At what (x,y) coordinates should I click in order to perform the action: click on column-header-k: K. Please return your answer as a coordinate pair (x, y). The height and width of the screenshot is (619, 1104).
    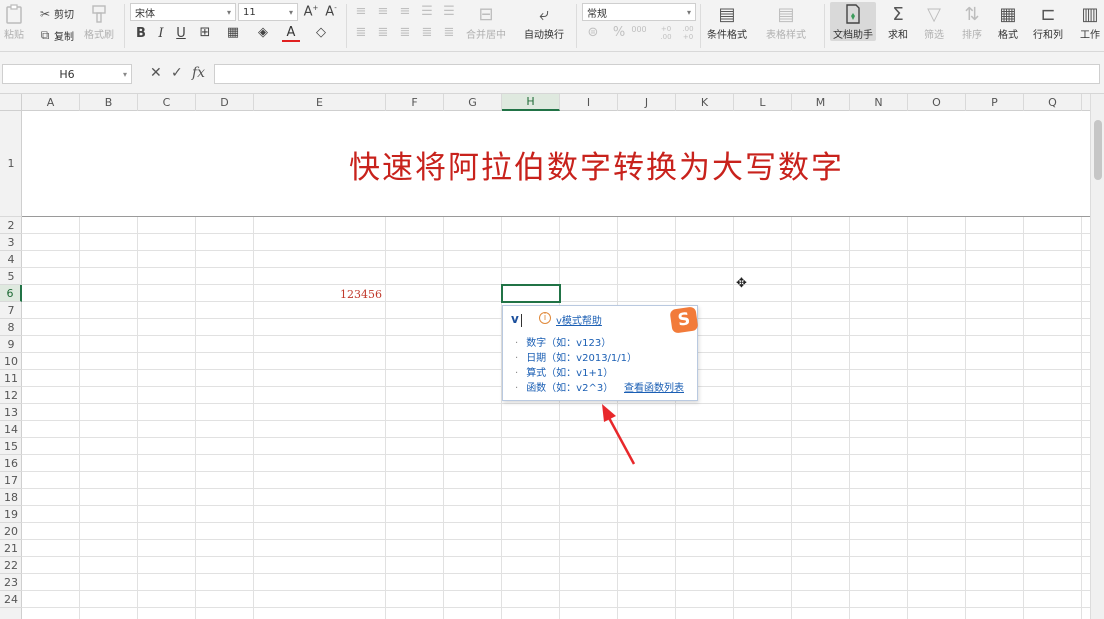
    Looking at the image, I should click on (705, 102).